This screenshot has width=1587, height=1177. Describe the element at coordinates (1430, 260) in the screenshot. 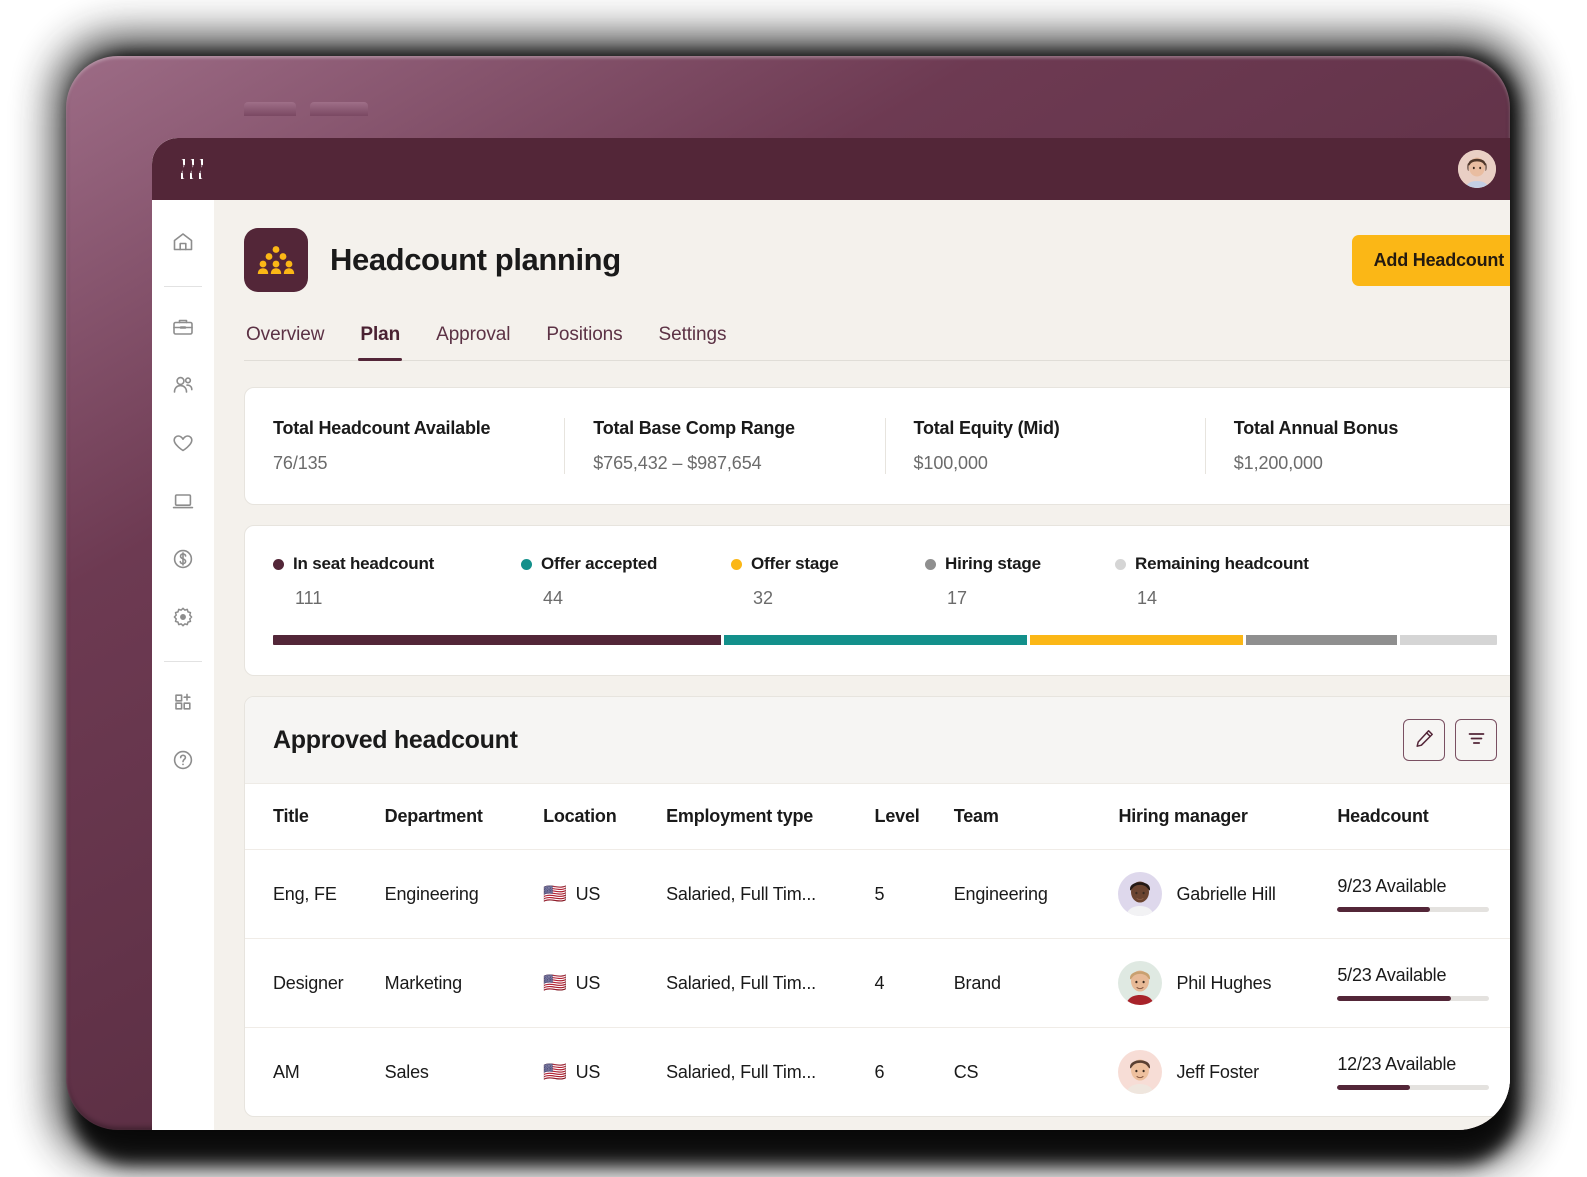

I see `add-headcount-button: Add Headcount` at that location.